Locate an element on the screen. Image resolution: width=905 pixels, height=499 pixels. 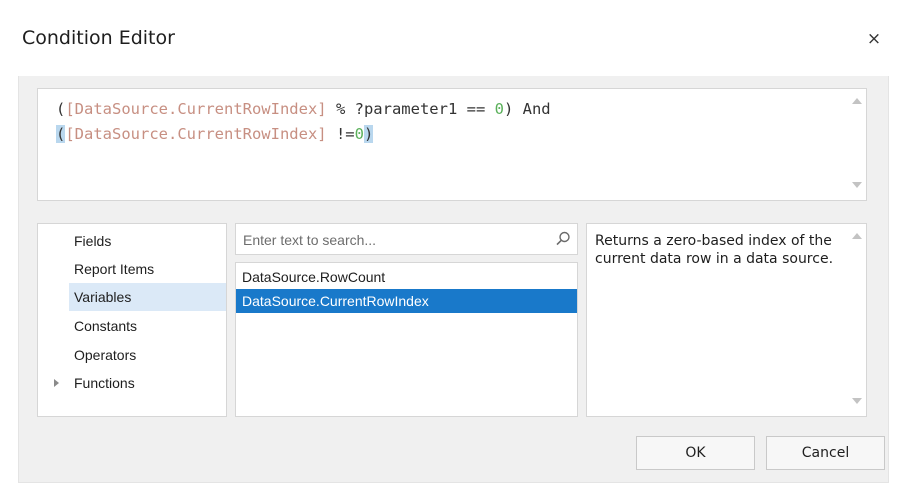
code-line-2: ([DataSource.CurrentRowIndex] !=0) is located at coordinates (215, 134).